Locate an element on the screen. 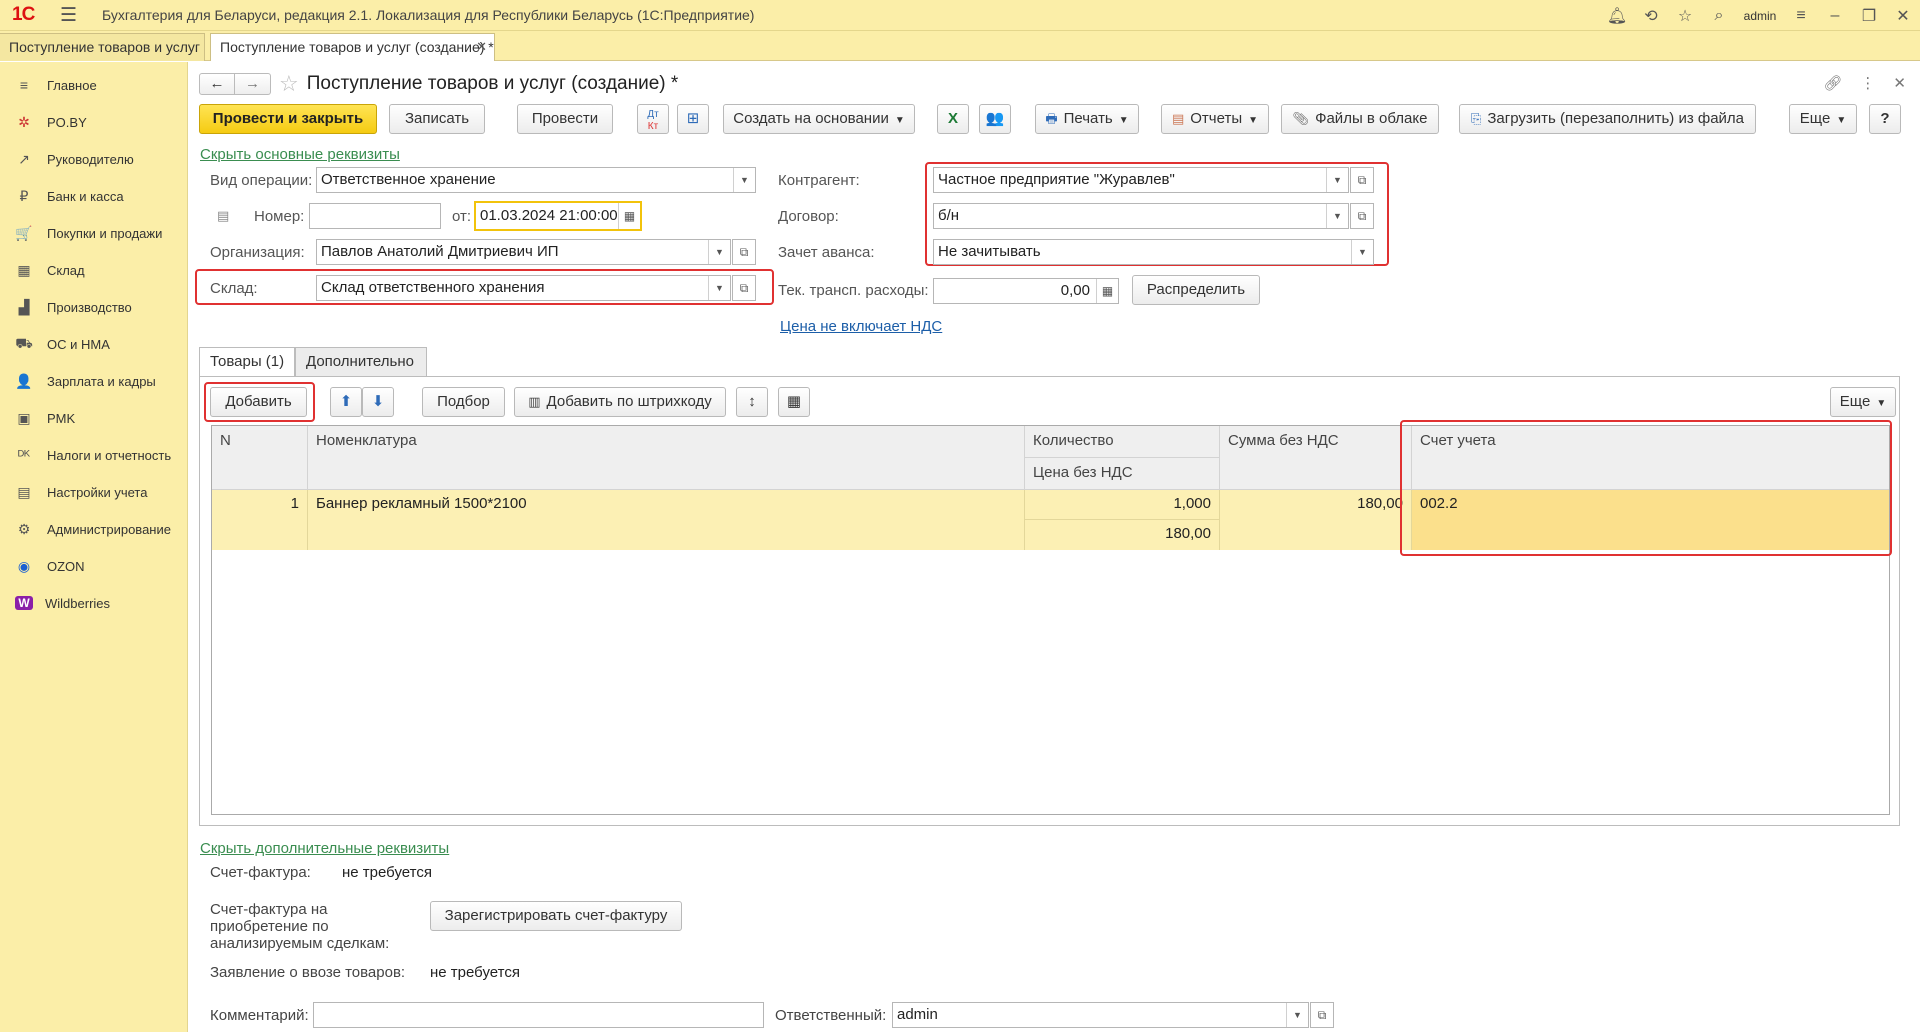 This screenshot has height=1032, width=1920. reports-button: ▤ Отчеты ▼ is located at coordinates (1215, 119).